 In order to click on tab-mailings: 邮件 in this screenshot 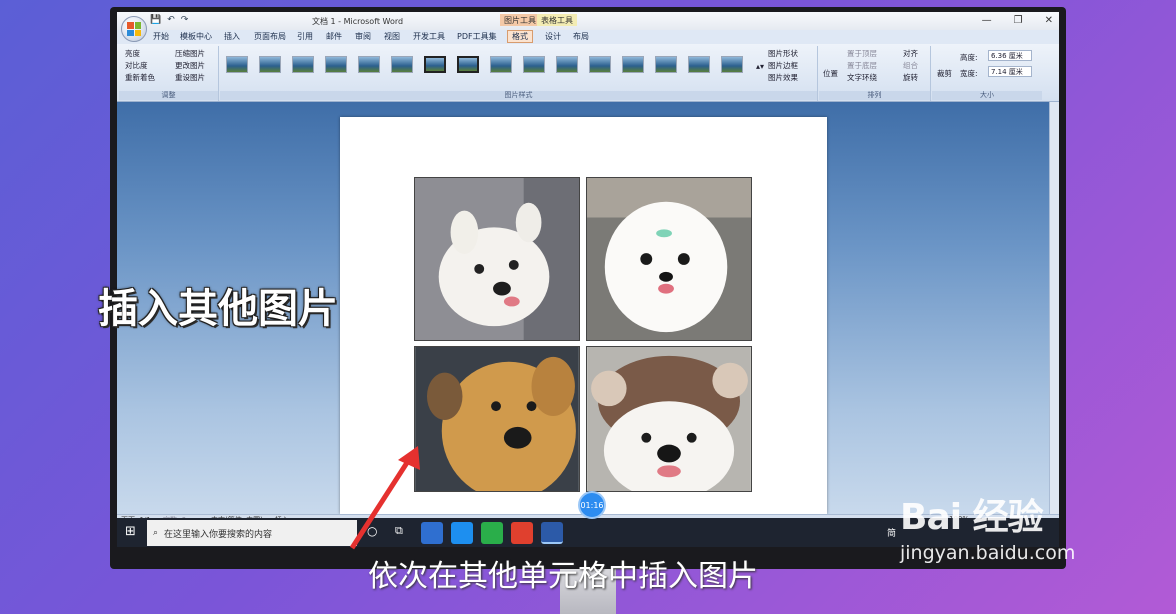, I will do `click(334, 36)`.